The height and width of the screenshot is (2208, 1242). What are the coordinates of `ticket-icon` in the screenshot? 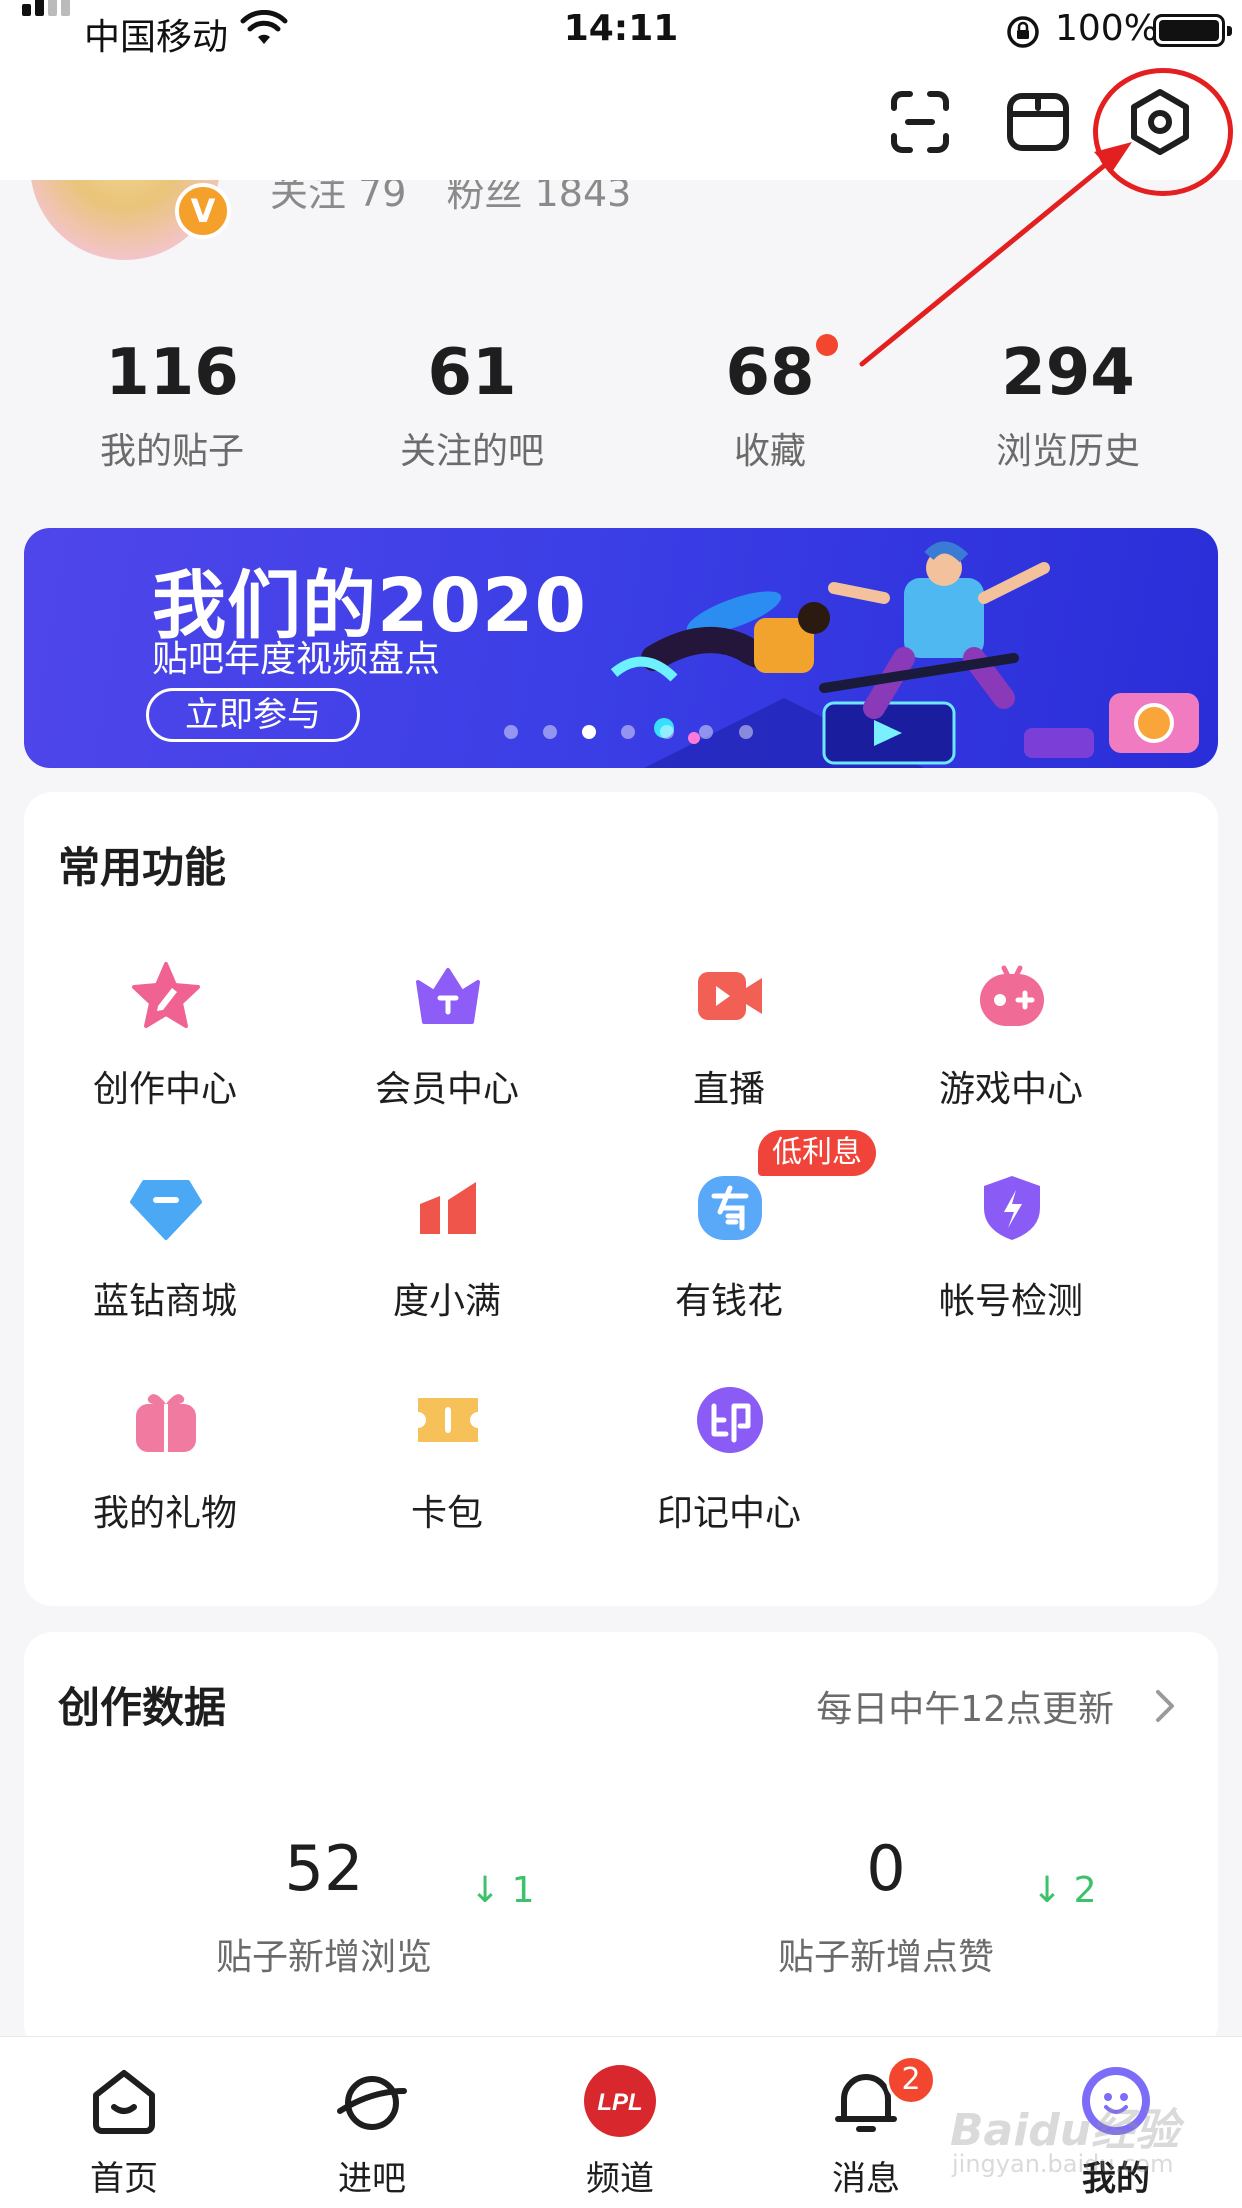 It's located at (448, 1420).